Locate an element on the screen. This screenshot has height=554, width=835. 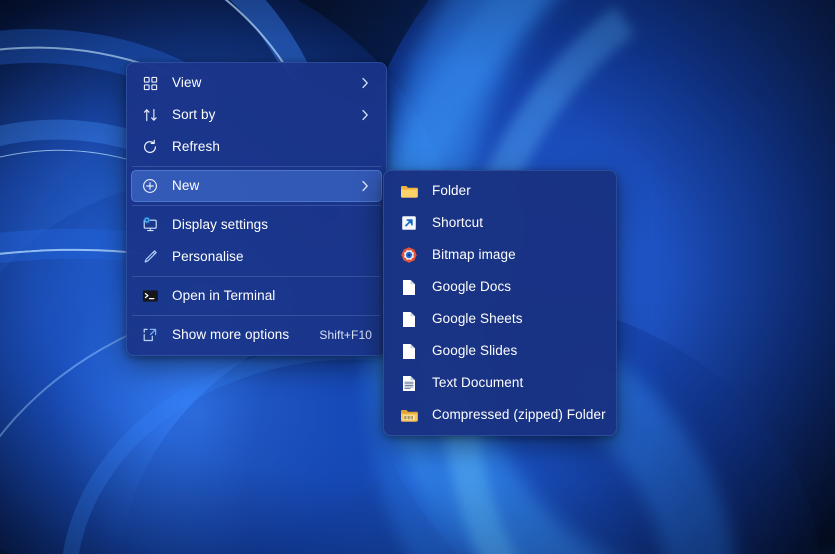
menu-item-open-in-terminal: Open in Terminal is located at coordinates (256, 296).